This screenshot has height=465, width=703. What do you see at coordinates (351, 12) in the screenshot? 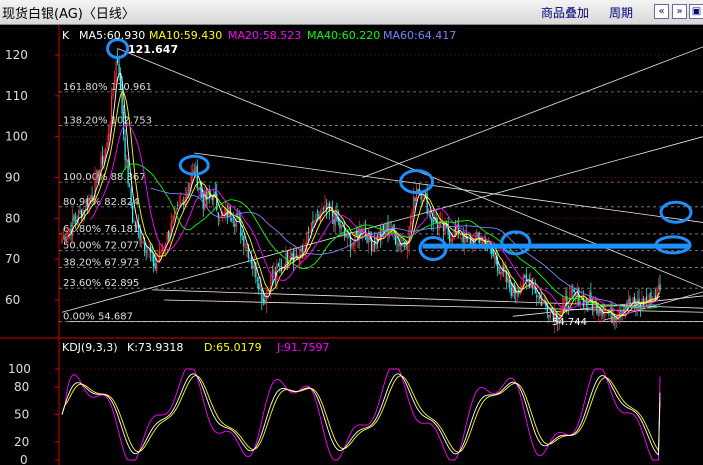
I see `window-titlebar: 现货白银(AG)〈日线〉 商品叠加 周期 « » ▣` at bounding box center [351, 12].